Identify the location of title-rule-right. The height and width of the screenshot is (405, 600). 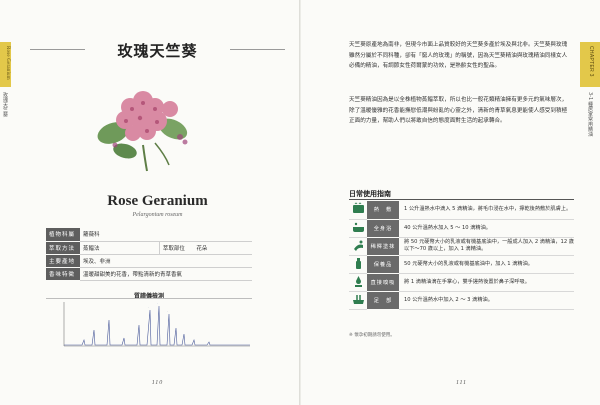
(257, 49).